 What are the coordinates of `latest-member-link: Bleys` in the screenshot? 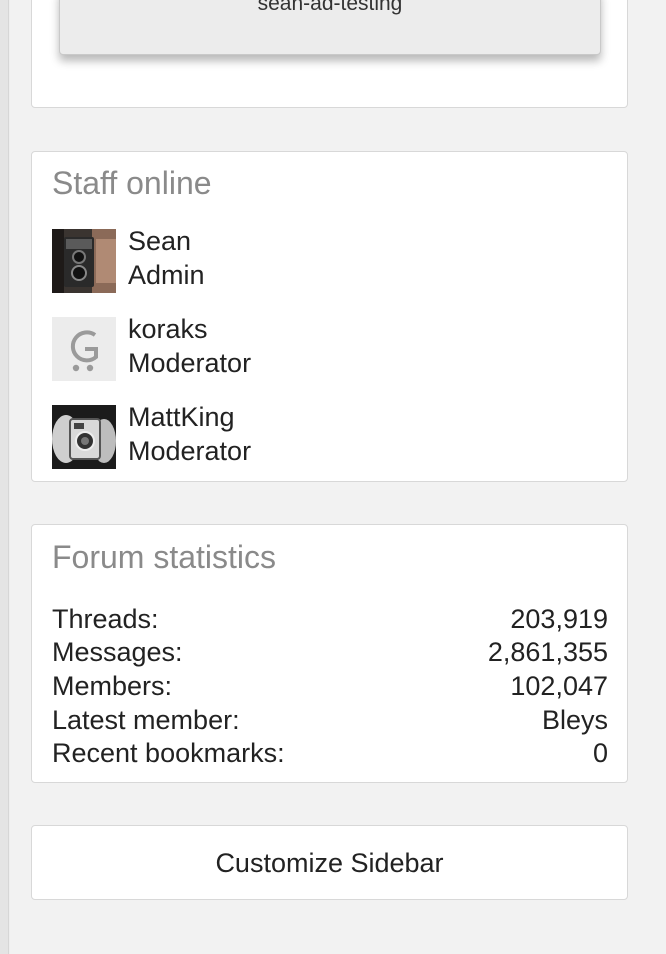 It's located at (575, 720).